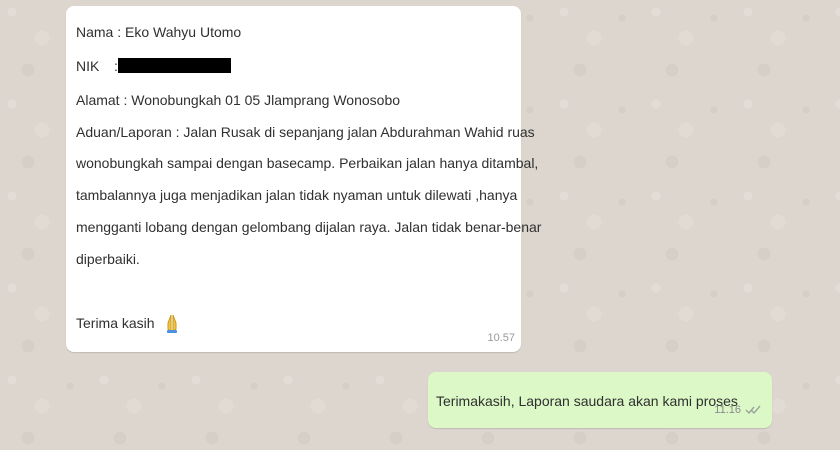  What do you see at coordinates (108, 259) in the screenshot?
I see `complaint-line-5: diperbaiki.` at bounding box center [108, 259].